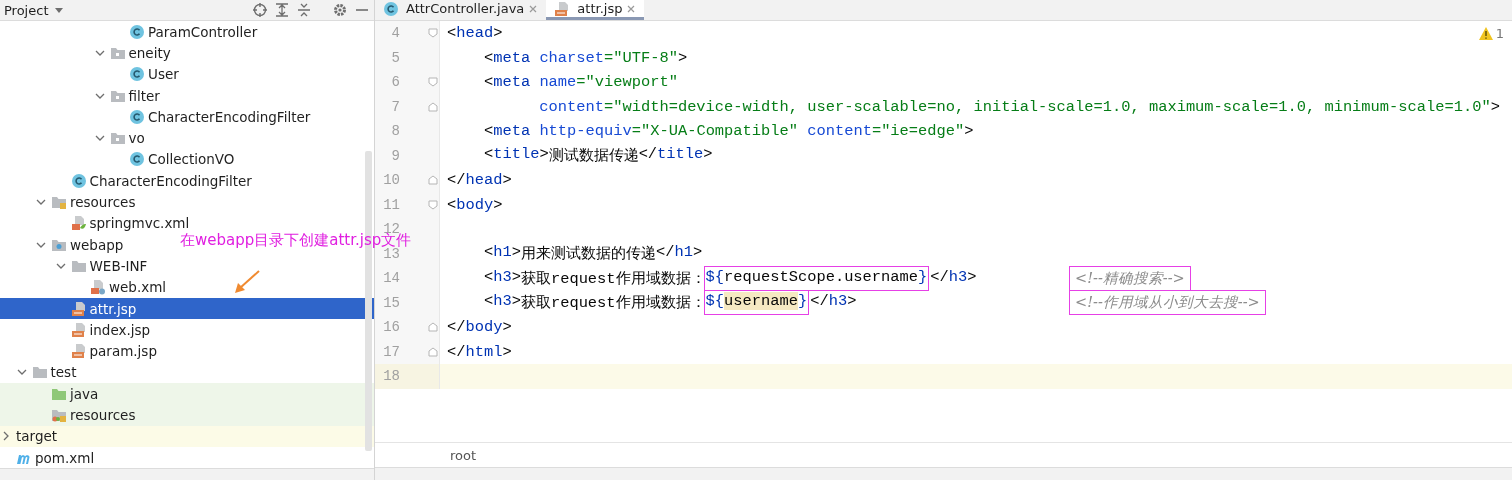  What do you see at coordinates (304, 10) in the screenshot?
I see `collapse-all-icon` at bounding box center [304, 10].